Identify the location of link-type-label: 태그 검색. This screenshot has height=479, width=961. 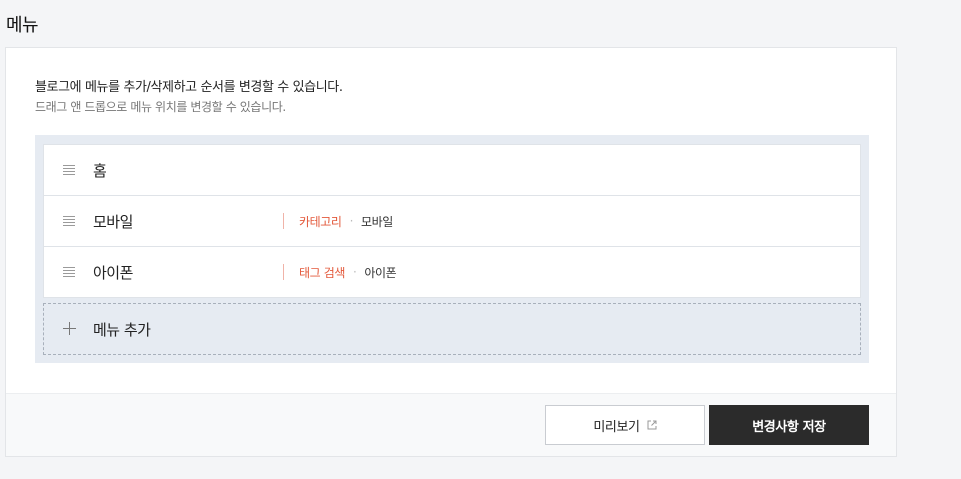
(322, 272).